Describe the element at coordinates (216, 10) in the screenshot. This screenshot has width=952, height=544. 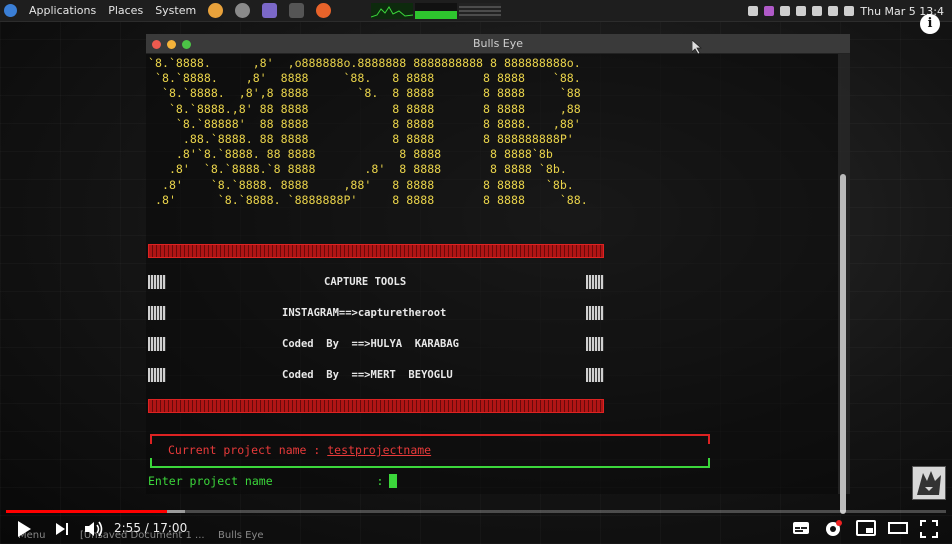
I see `chrome-icon` at that location.